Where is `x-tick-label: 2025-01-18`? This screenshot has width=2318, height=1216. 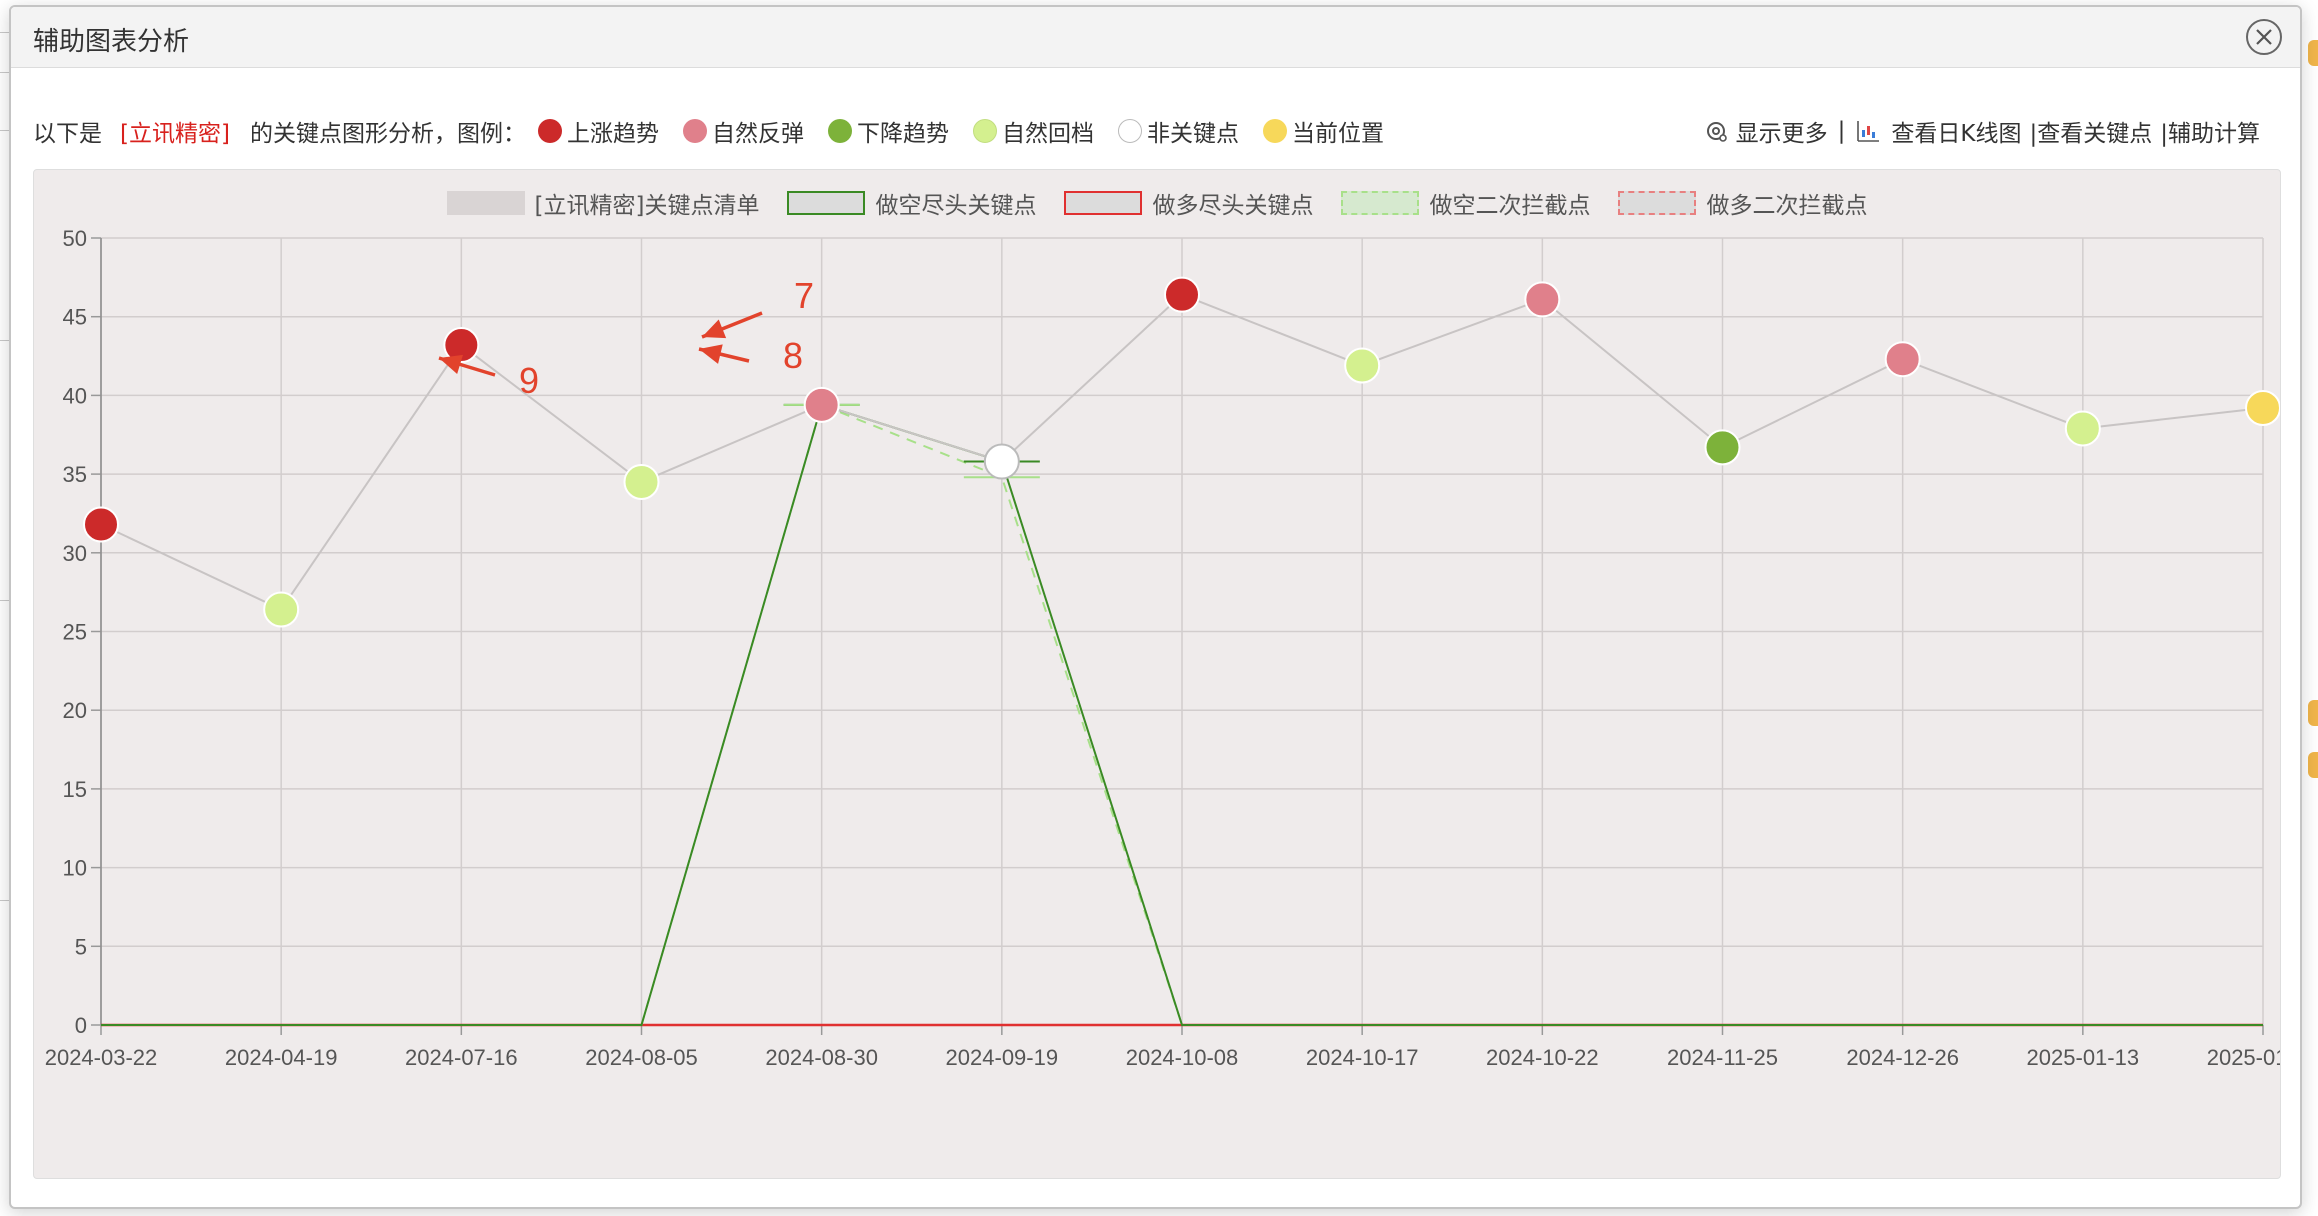 x-tick-label: 2025-01-18 is located at coordinates (2243, 1057).